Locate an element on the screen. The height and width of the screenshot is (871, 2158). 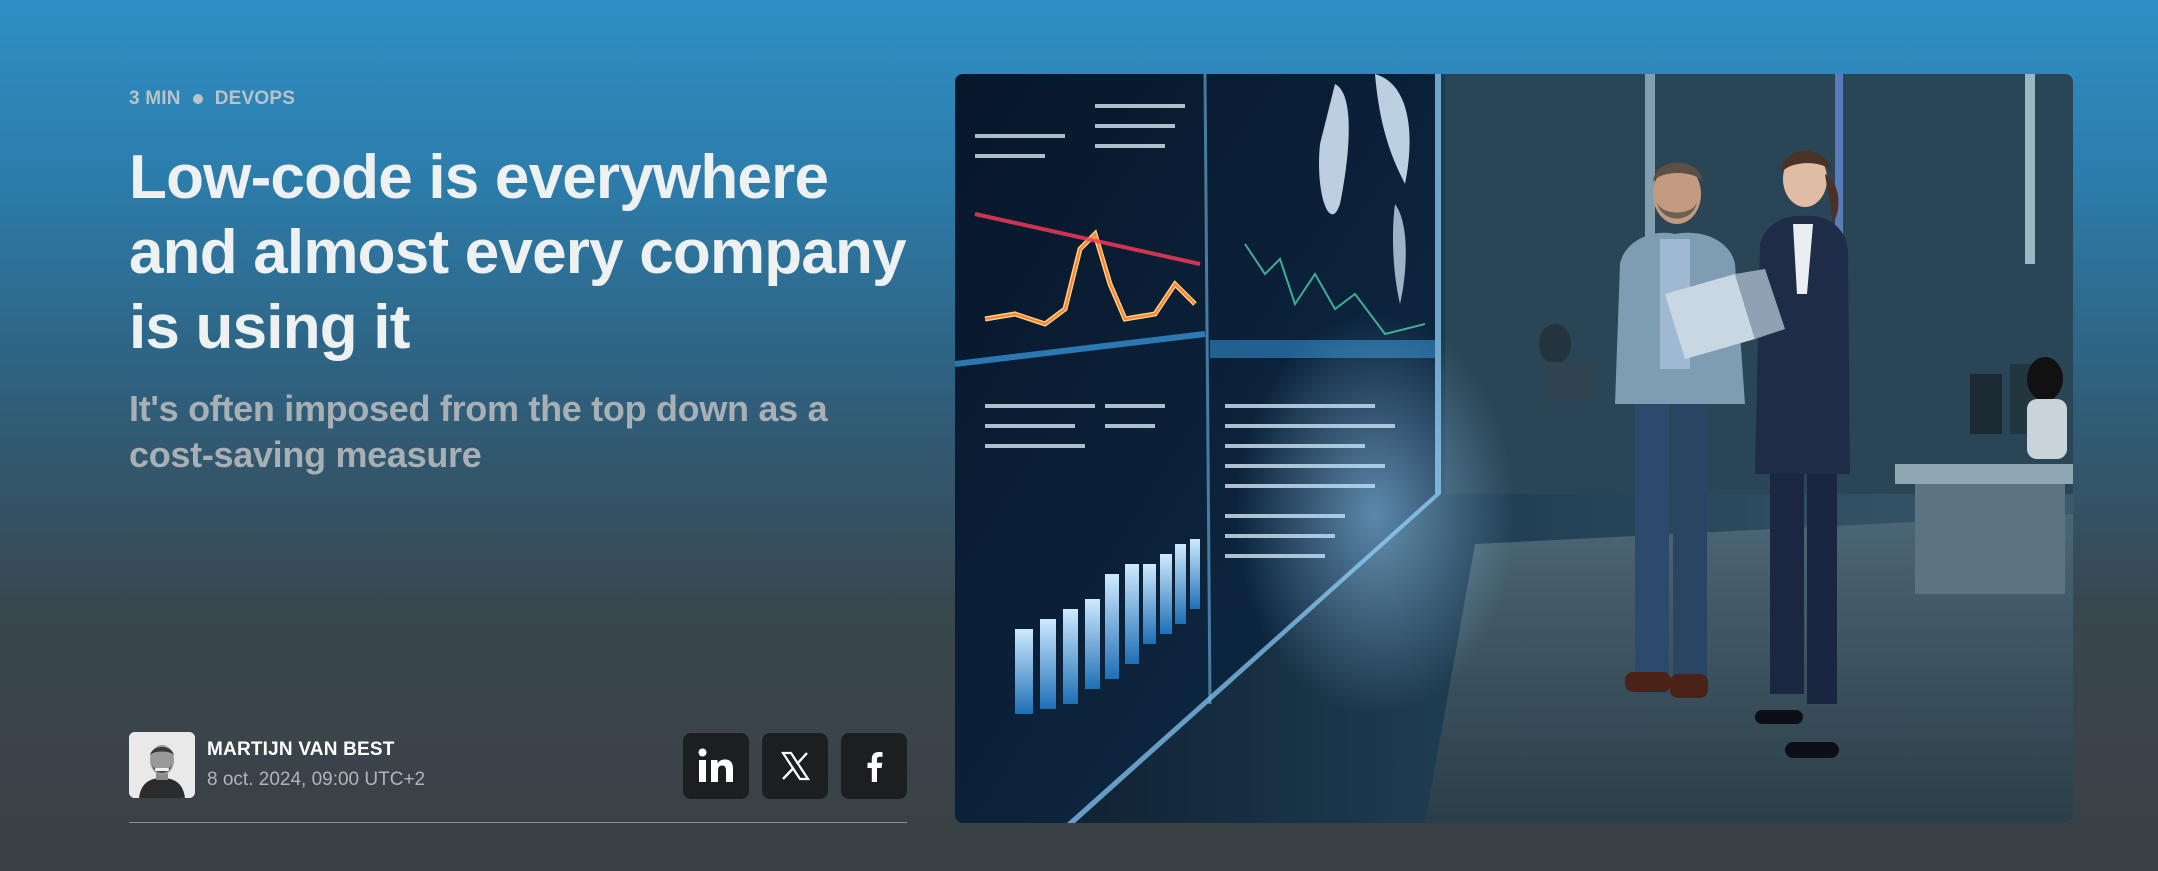
linkedin-icon is located at coordinates (715, 765).